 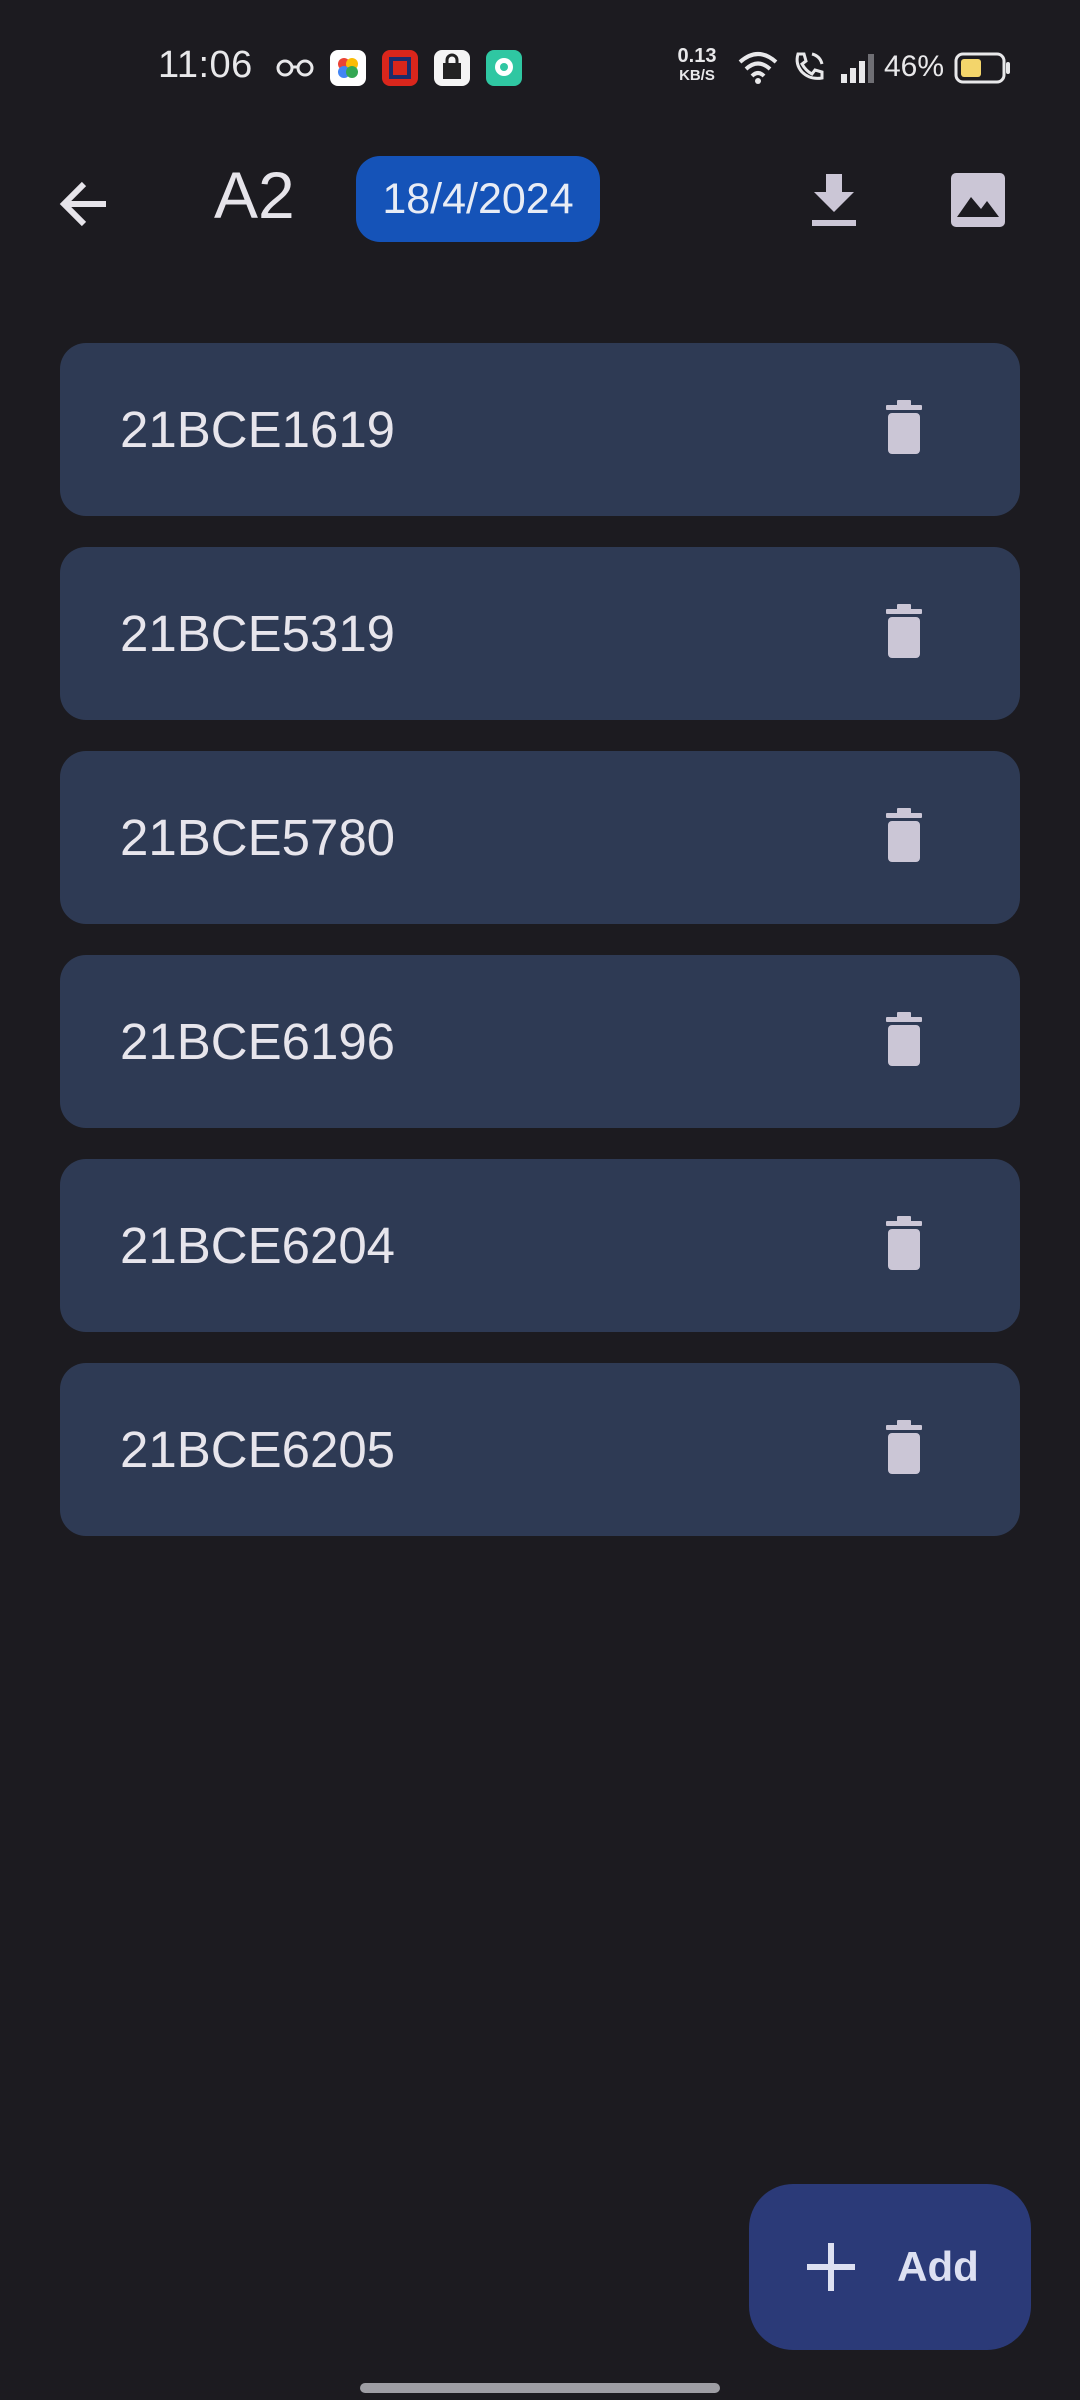 I want to click on gesture-nav-bar, so click(x=540, y=2388).